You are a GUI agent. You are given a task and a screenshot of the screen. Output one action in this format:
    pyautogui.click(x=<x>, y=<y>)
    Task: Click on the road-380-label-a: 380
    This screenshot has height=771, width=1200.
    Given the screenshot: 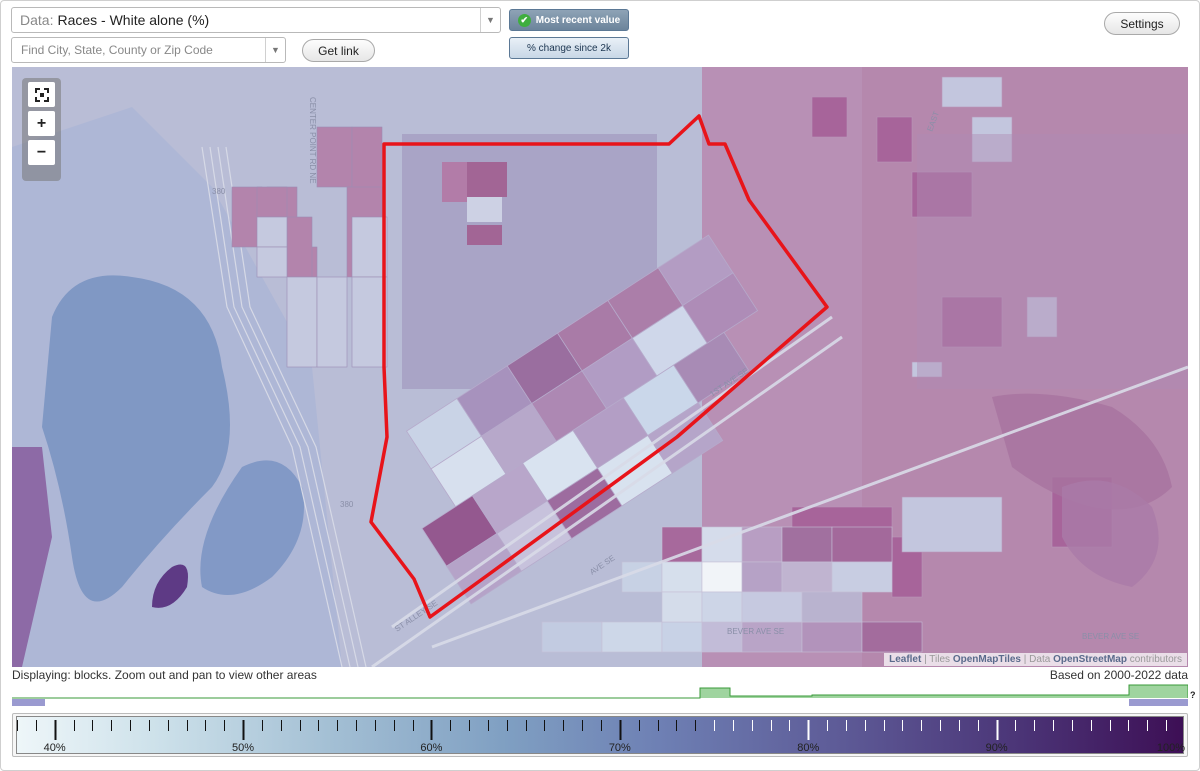 What is the action you would take?
    pyautogui.click(x=219, y=191)
    